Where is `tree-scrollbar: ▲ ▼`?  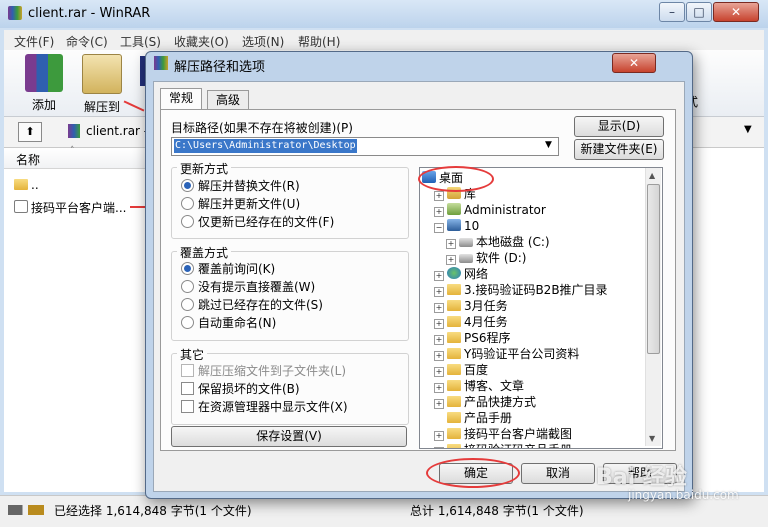
tree-scrollbar: ▲ ▼ is located at coordinates (653, 307).